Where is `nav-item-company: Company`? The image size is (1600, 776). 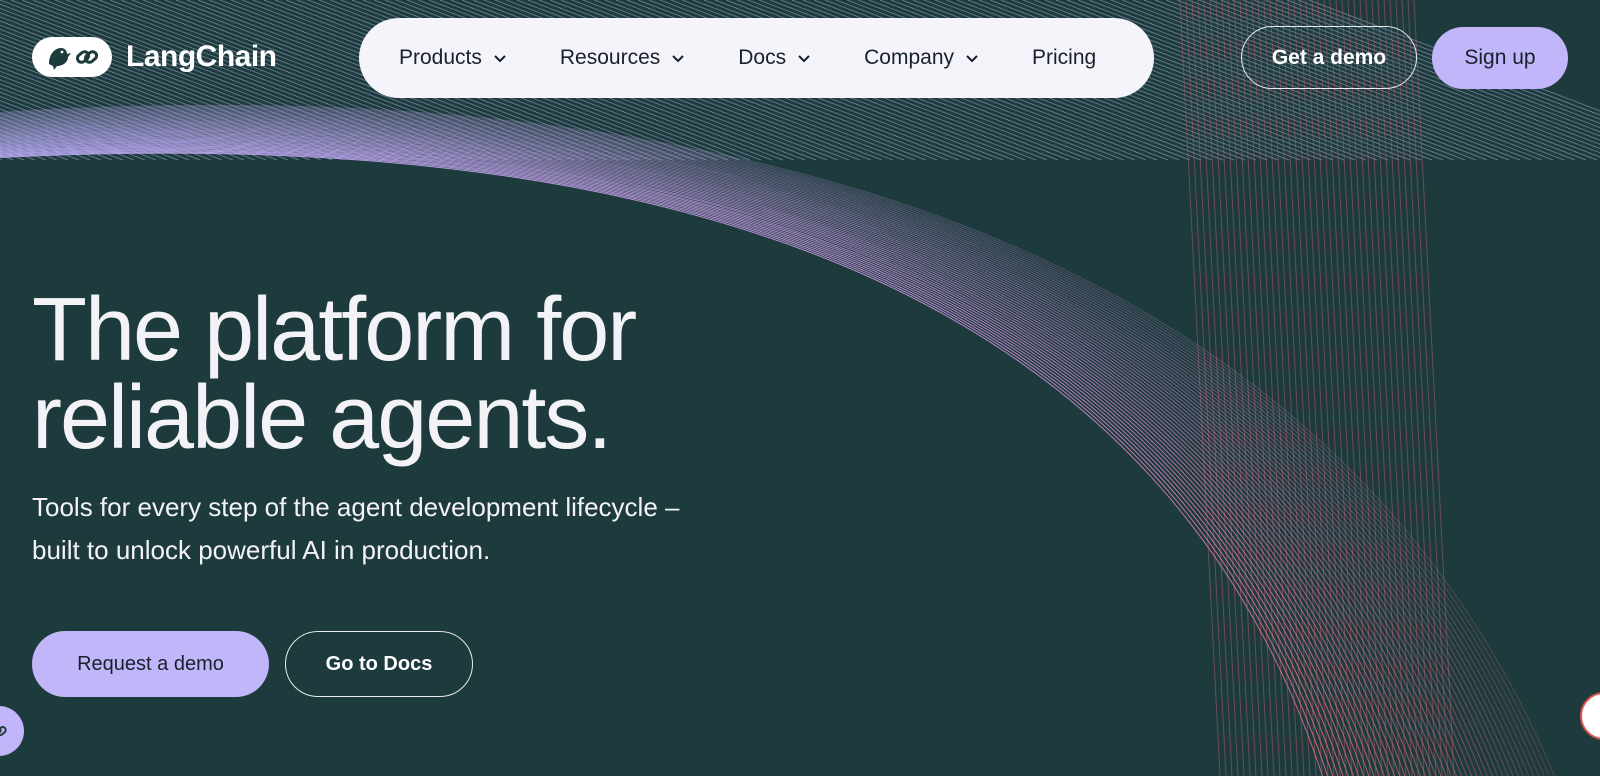 nav-item-company: Company is located at coordinates (922, 58).